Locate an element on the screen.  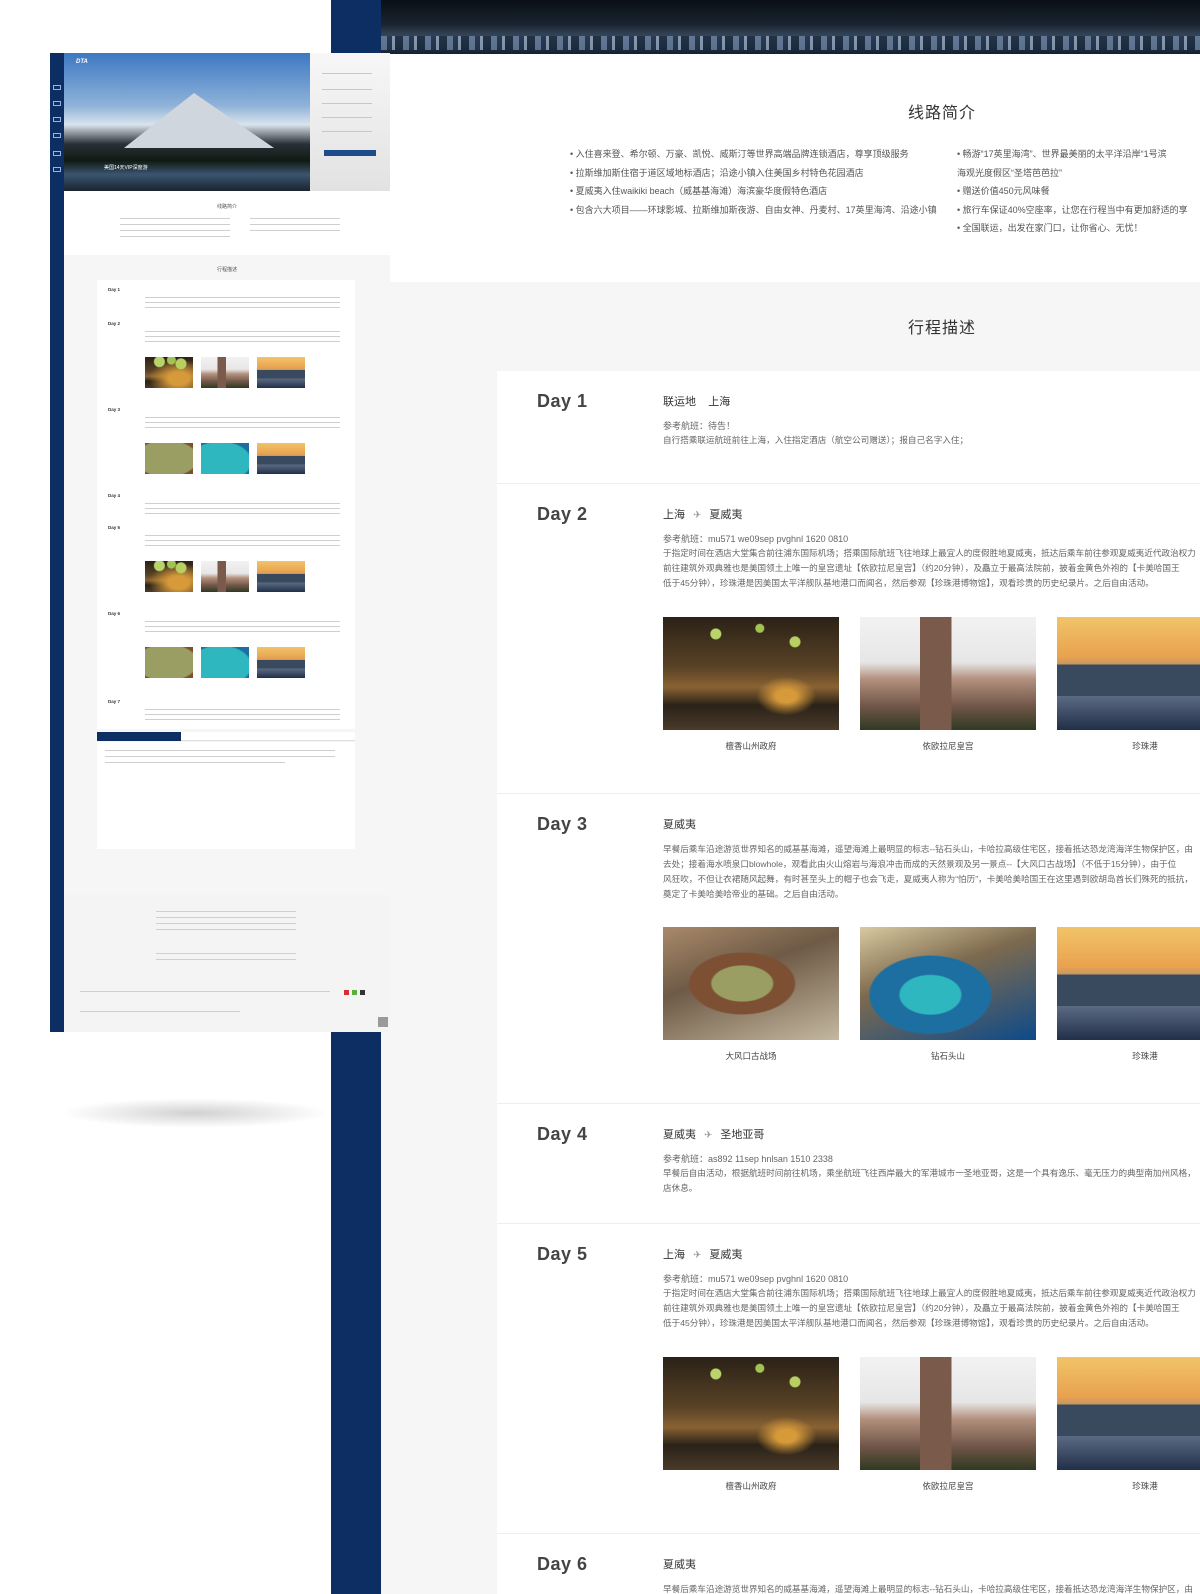
route-intro-item: • 畅游“17英里海湾”、世界最美丽的太平洋沿岸“1号滨 is located at coordinates (1062, 154).